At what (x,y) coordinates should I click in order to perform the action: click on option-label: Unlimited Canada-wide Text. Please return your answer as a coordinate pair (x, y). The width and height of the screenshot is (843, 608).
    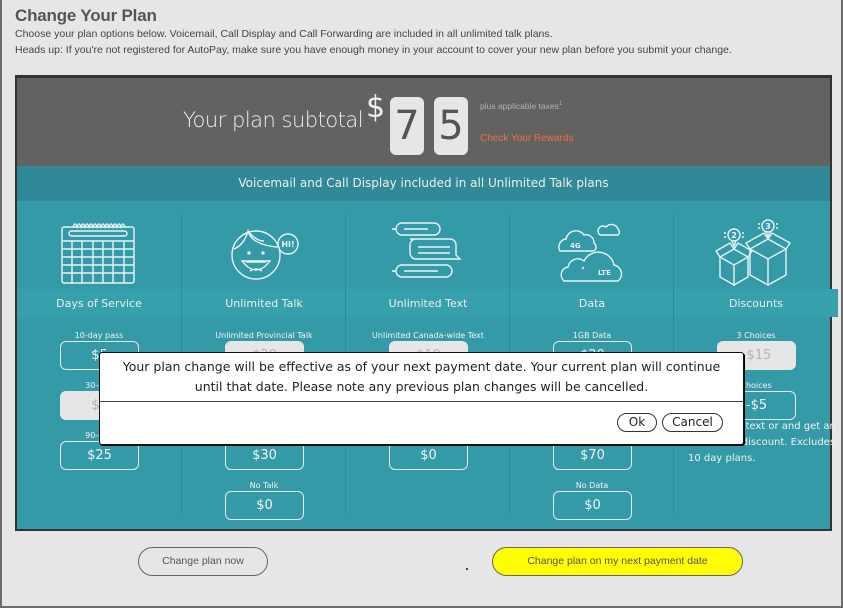
    Looking at the image, I should click on (428, 335).